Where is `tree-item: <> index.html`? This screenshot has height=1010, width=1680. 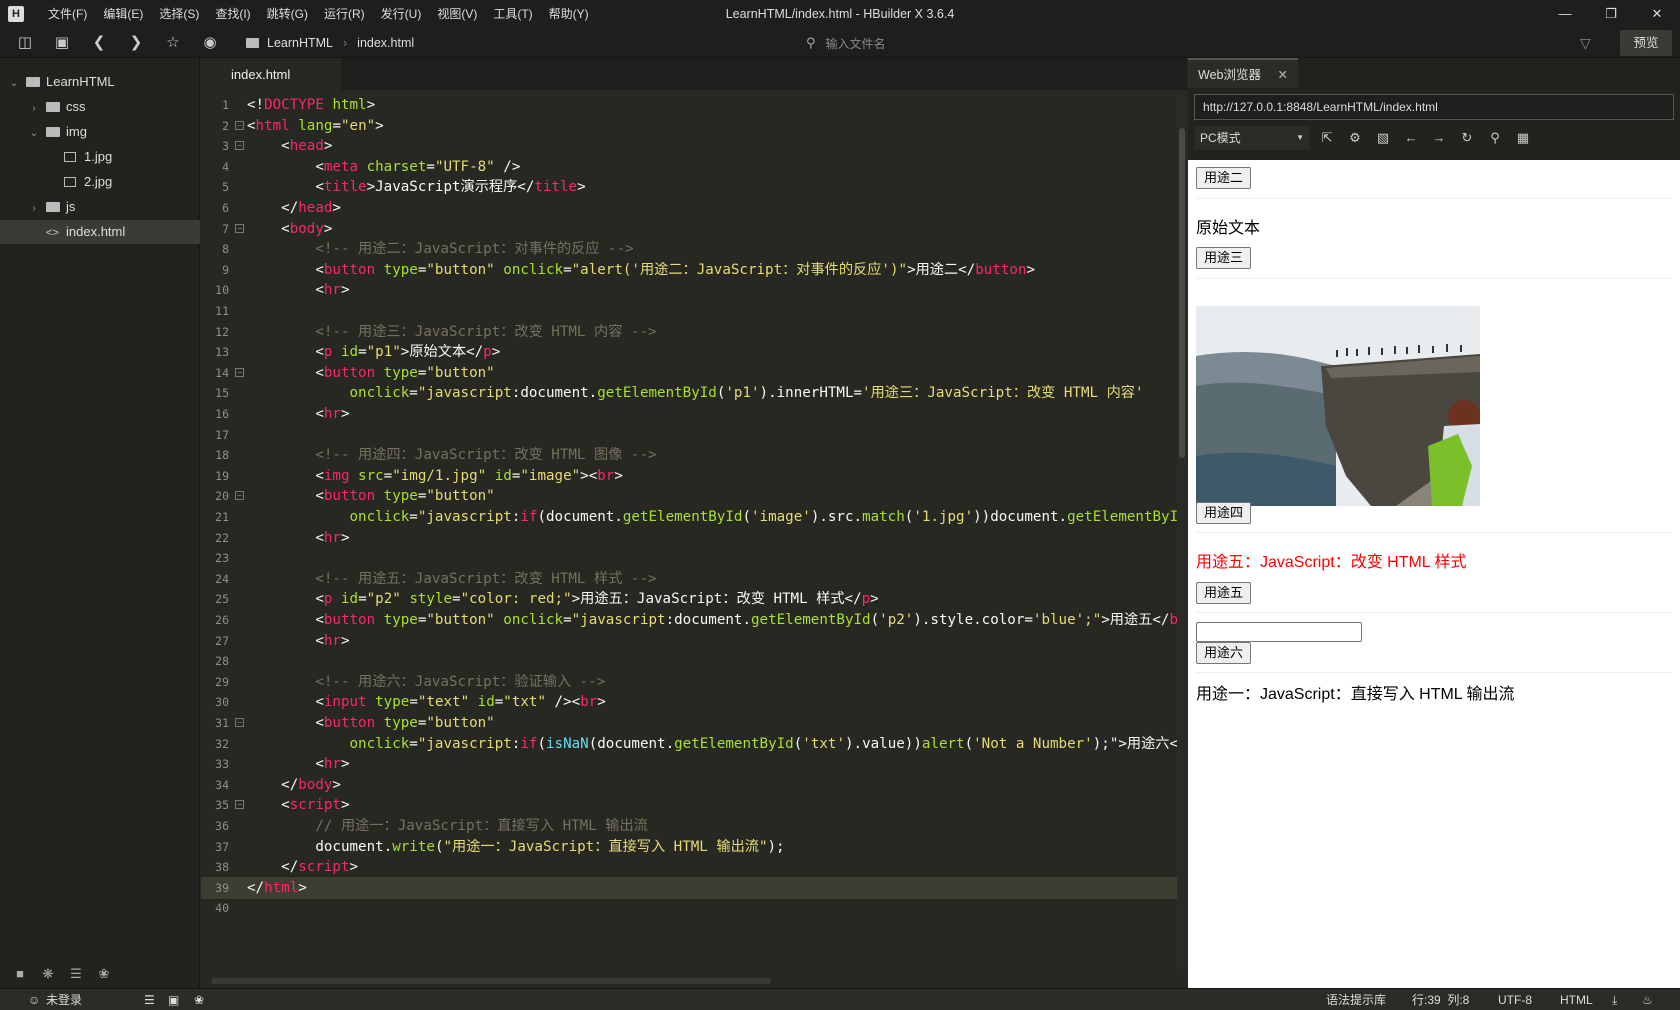
tree-item: <> index.html is located at coordinates (100, 232).